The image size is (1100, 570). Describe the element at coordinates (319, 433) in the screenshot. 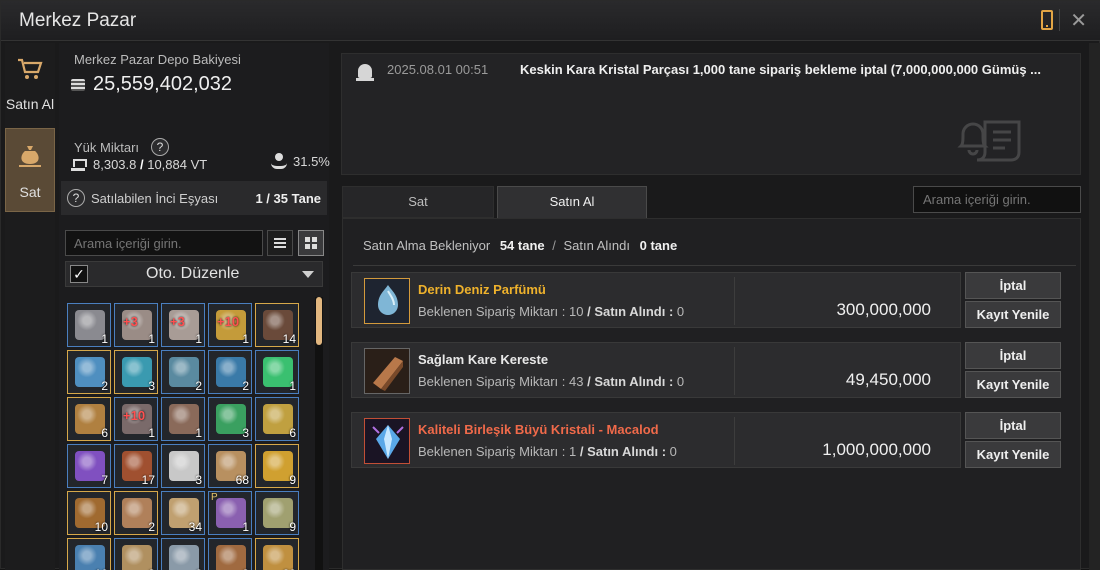

I see `inventory-scrollbar` at that location.